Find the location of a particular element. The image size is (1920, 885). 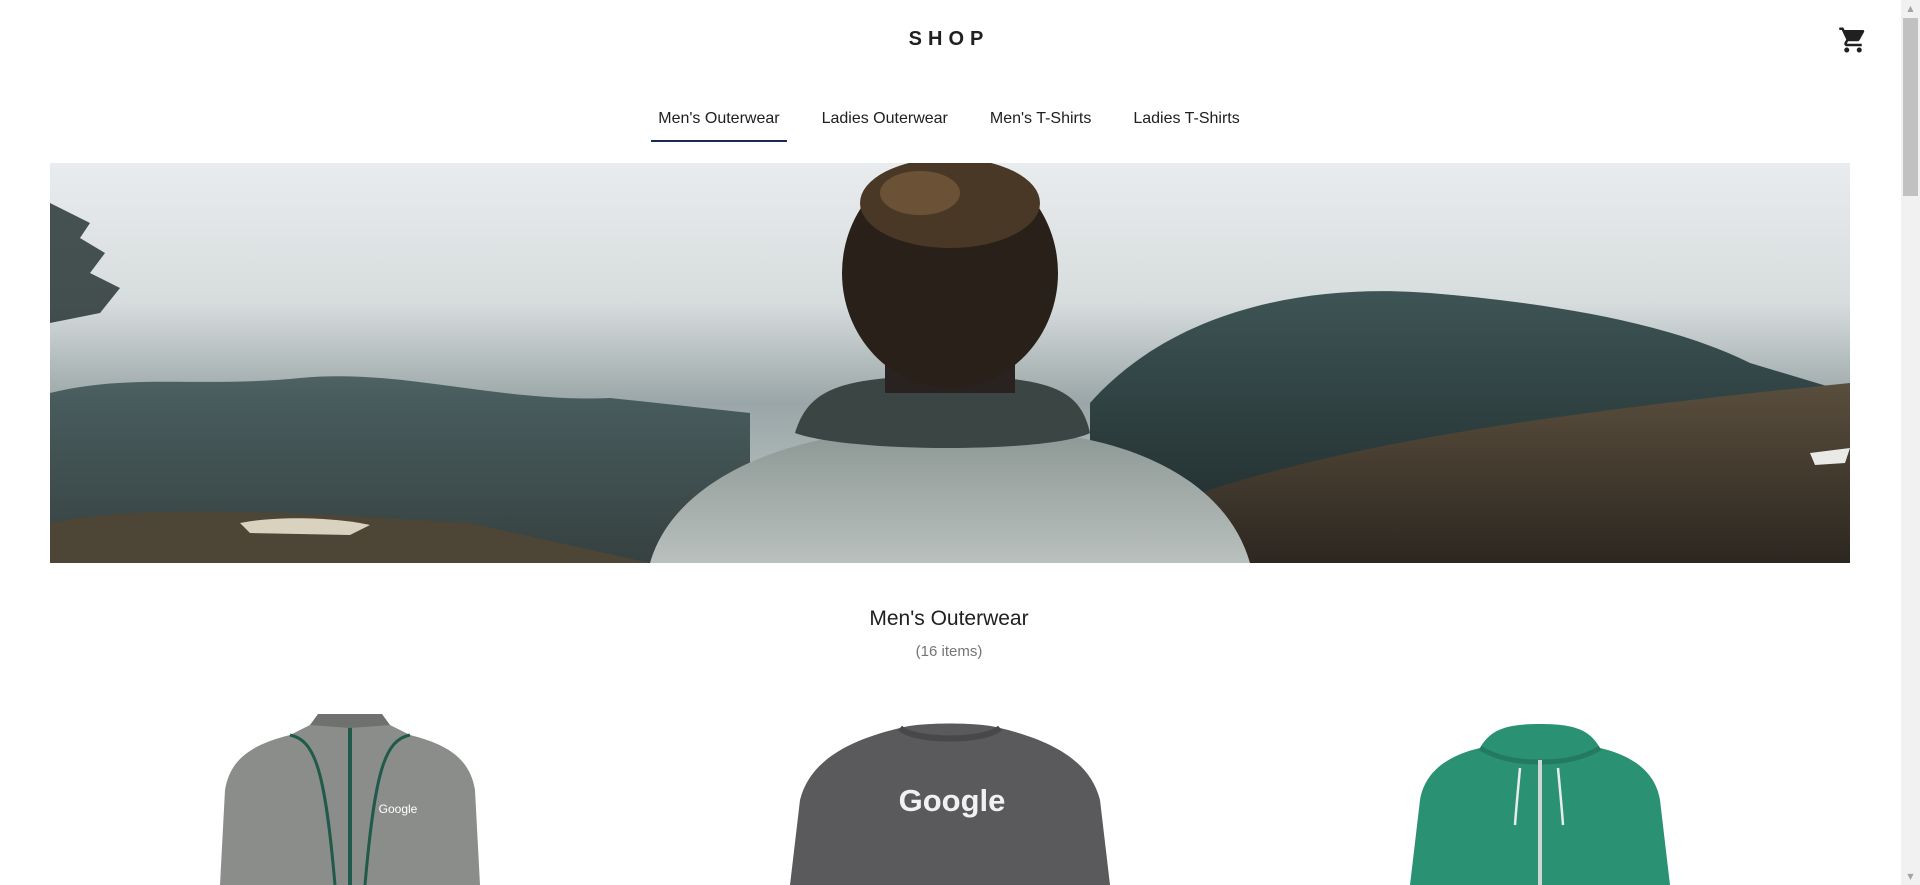

shop-logo: SHOP is located at coordinates (949, 39).